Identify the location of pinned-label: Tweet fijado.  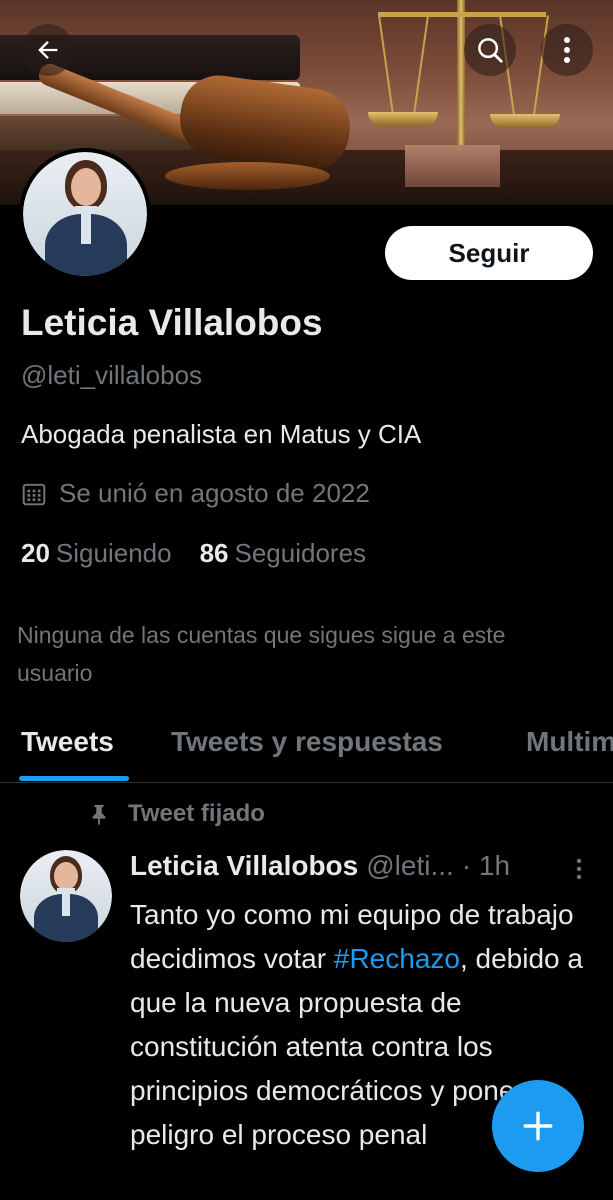
(176, 814).